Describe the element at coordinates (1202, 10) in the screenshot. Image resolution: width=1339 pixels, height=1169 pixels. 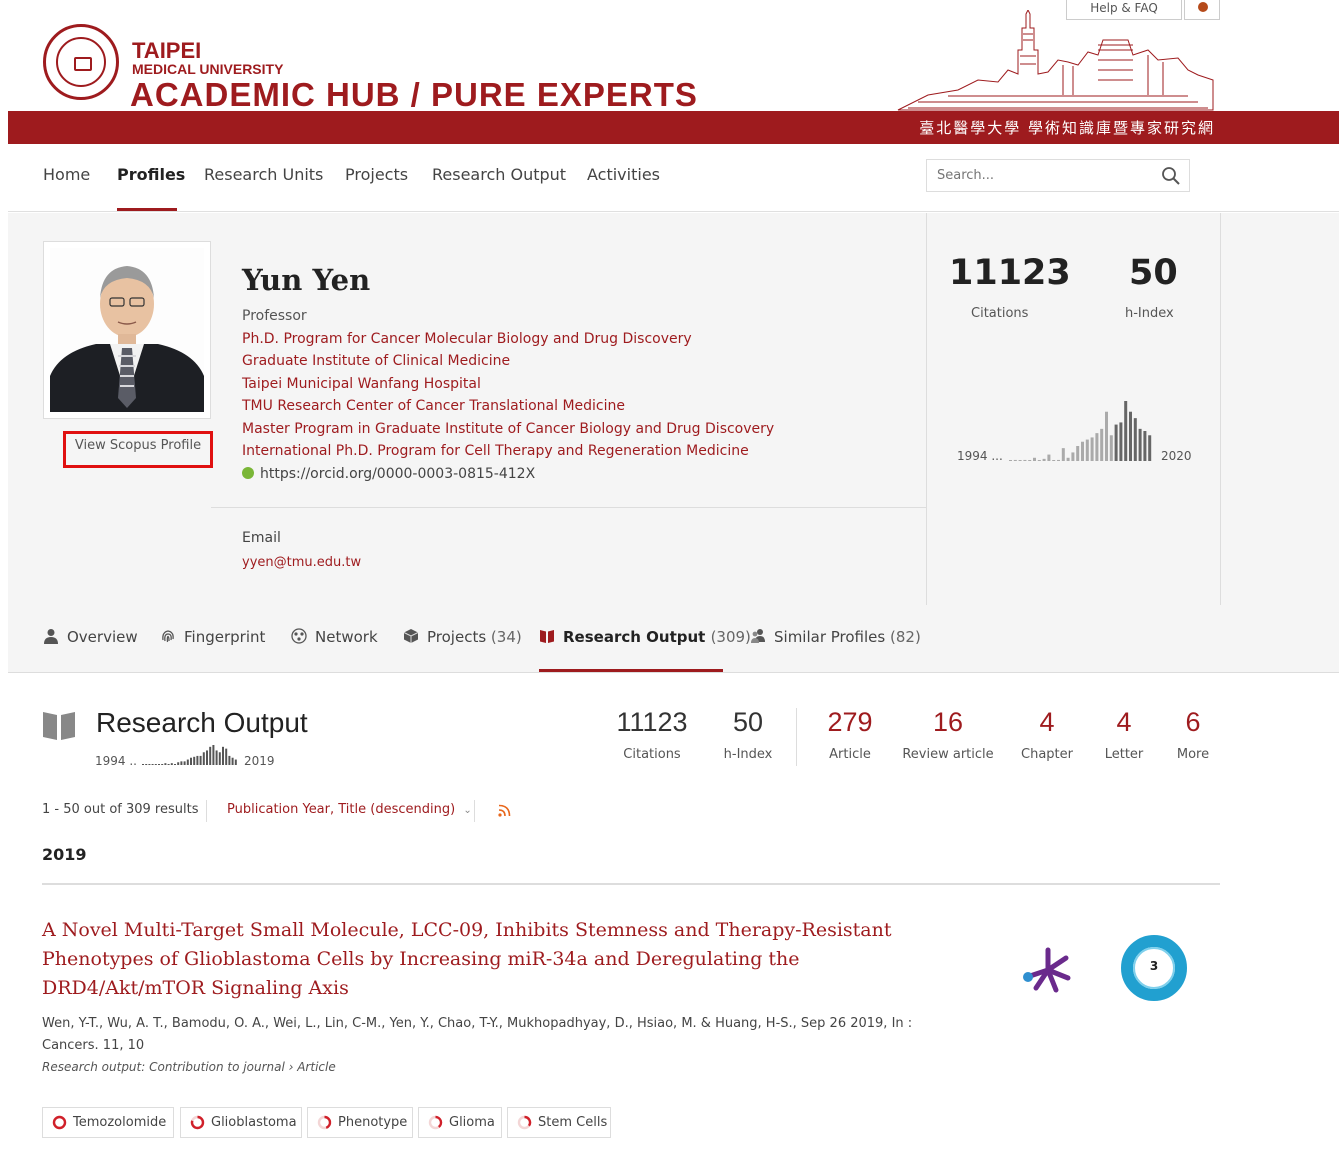
I see `language-button` at that location.